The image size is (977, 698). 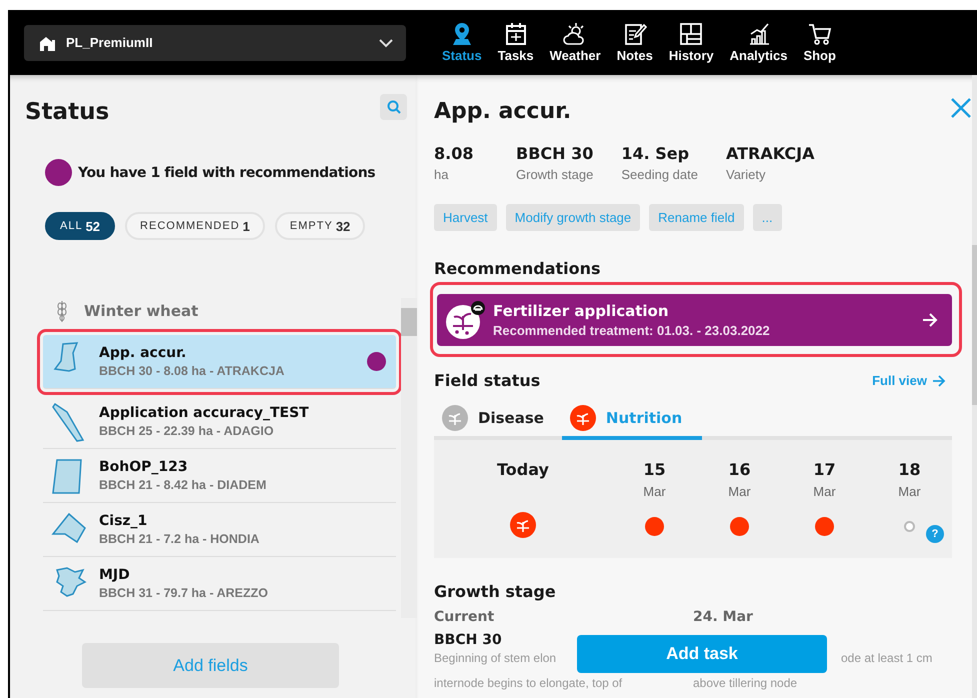 I want to click on fertilizer-icon, so click(x=465, y=320).